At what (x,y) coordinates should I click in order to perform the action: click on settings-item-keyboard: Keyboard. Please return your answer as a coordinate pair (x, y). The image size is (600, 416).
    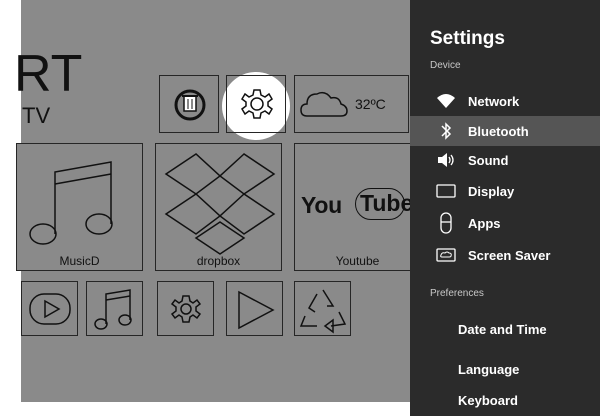
    Looking at the image, I should click on (505, 400).